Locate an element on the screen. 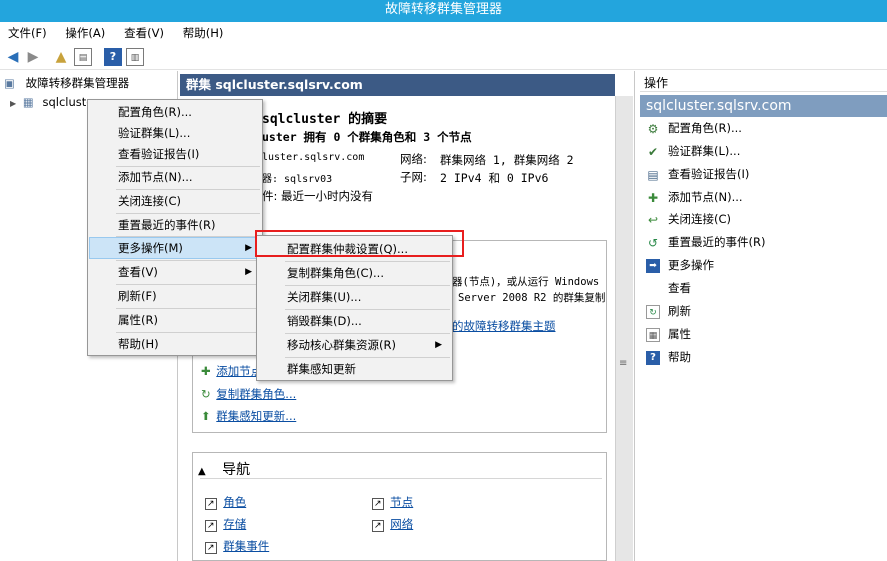 The image size is (887, 561). cluster-icon: ▦ is located at coordinates (28, 102).